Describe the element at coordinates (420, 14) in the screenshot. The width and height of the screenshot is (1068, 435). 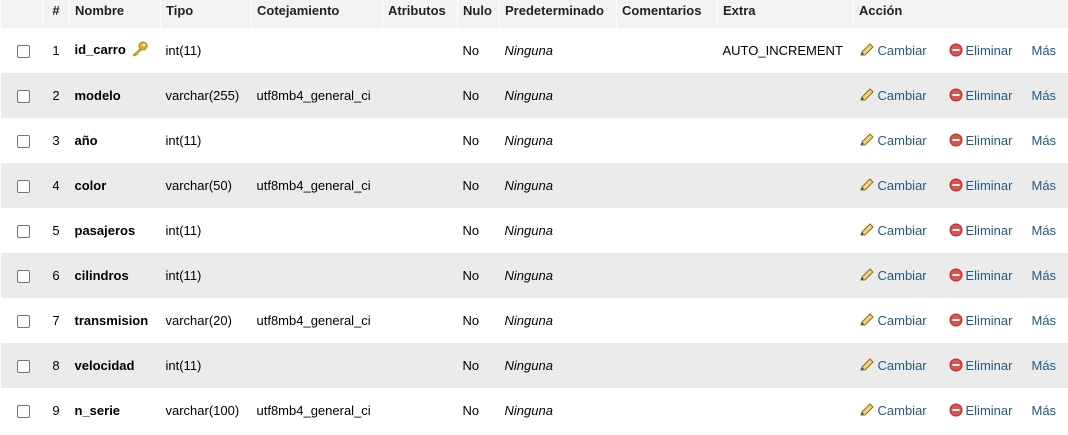
I see `header-attributes: Atributos` at that location.